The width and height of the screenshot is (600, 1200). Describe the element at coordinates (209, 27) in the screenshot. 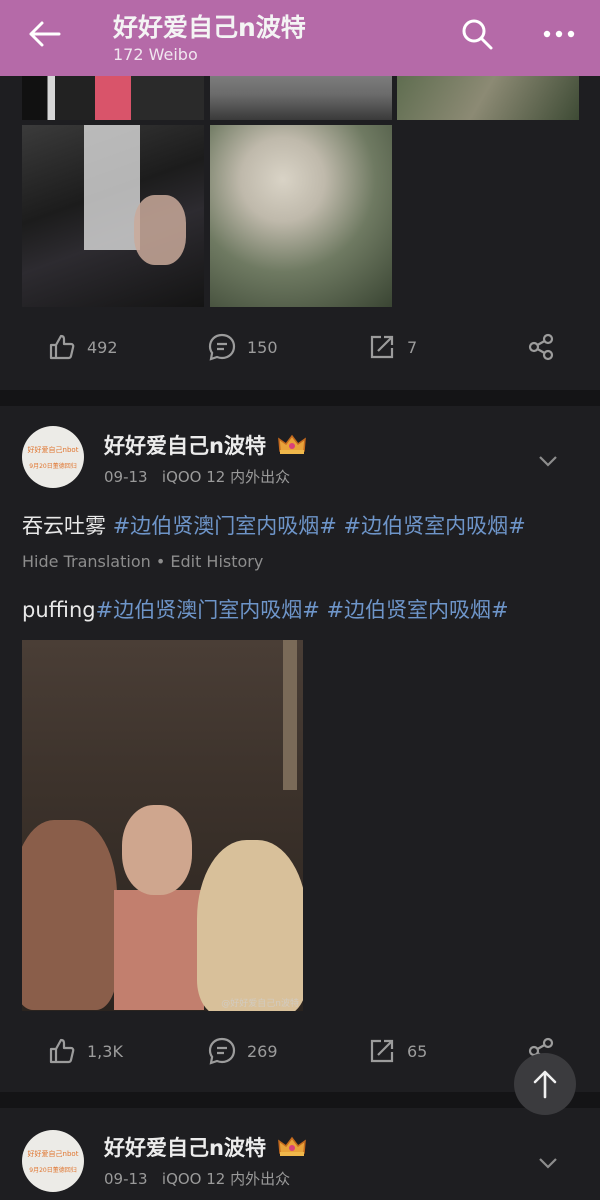

I see `page-title: 好好爱自己n波特` at that location.